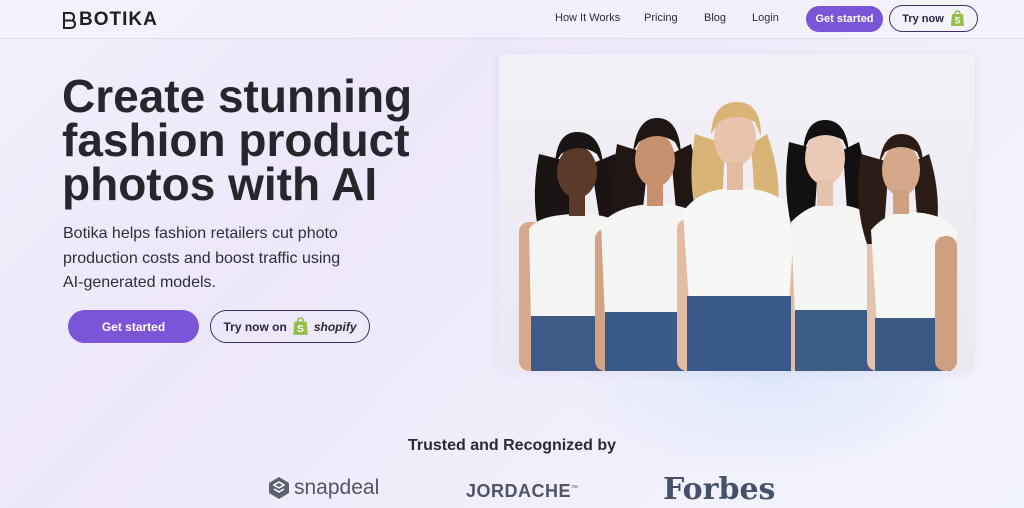  Describe the element at coordinates (335, 326) in the screenshot. I see `shopify-wordmark: shopify` at that location.